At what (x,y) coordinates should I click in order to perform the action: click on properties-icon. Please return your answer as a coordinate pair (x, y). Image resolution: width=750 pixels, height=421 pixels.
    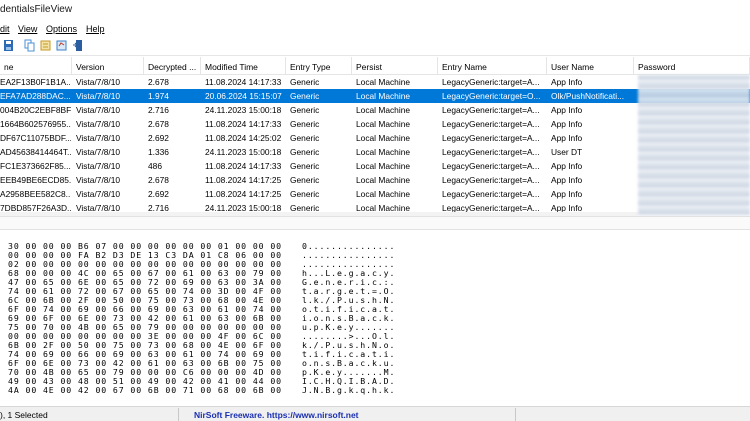
    Looking at the image, I should click on (45, 45).